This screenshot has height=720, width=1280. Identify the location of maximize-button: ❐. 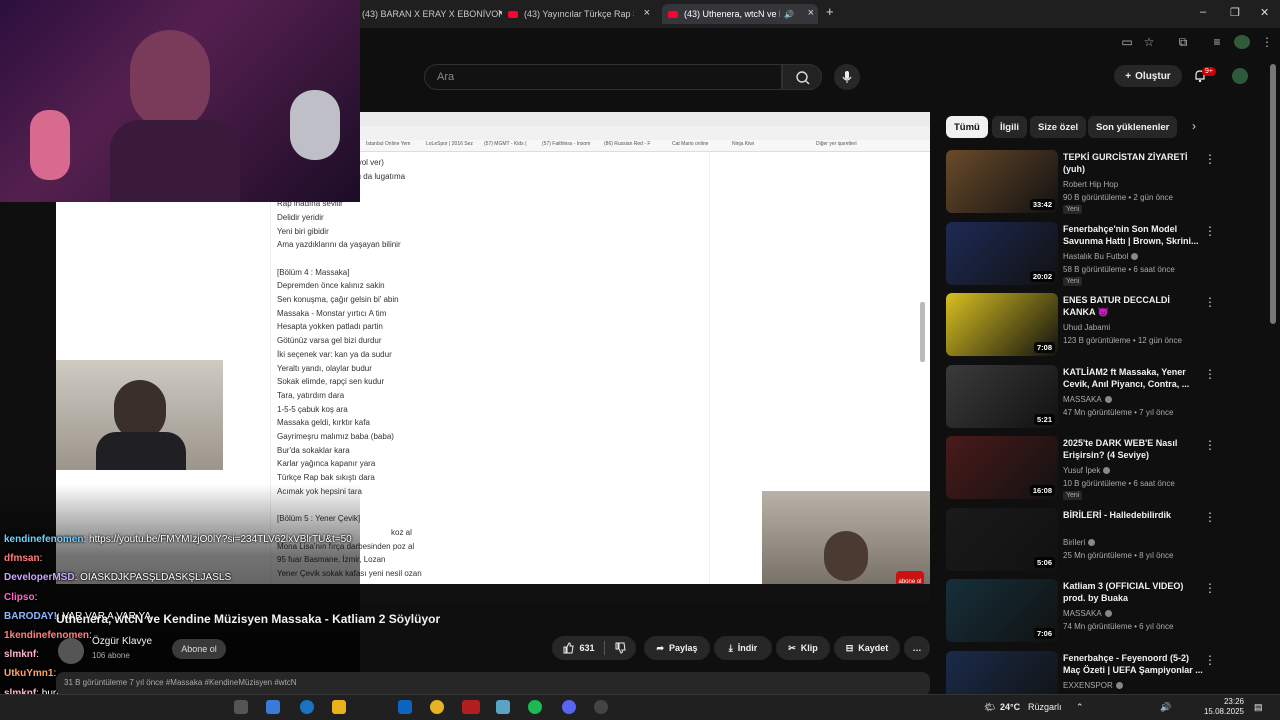
(1235, 12).